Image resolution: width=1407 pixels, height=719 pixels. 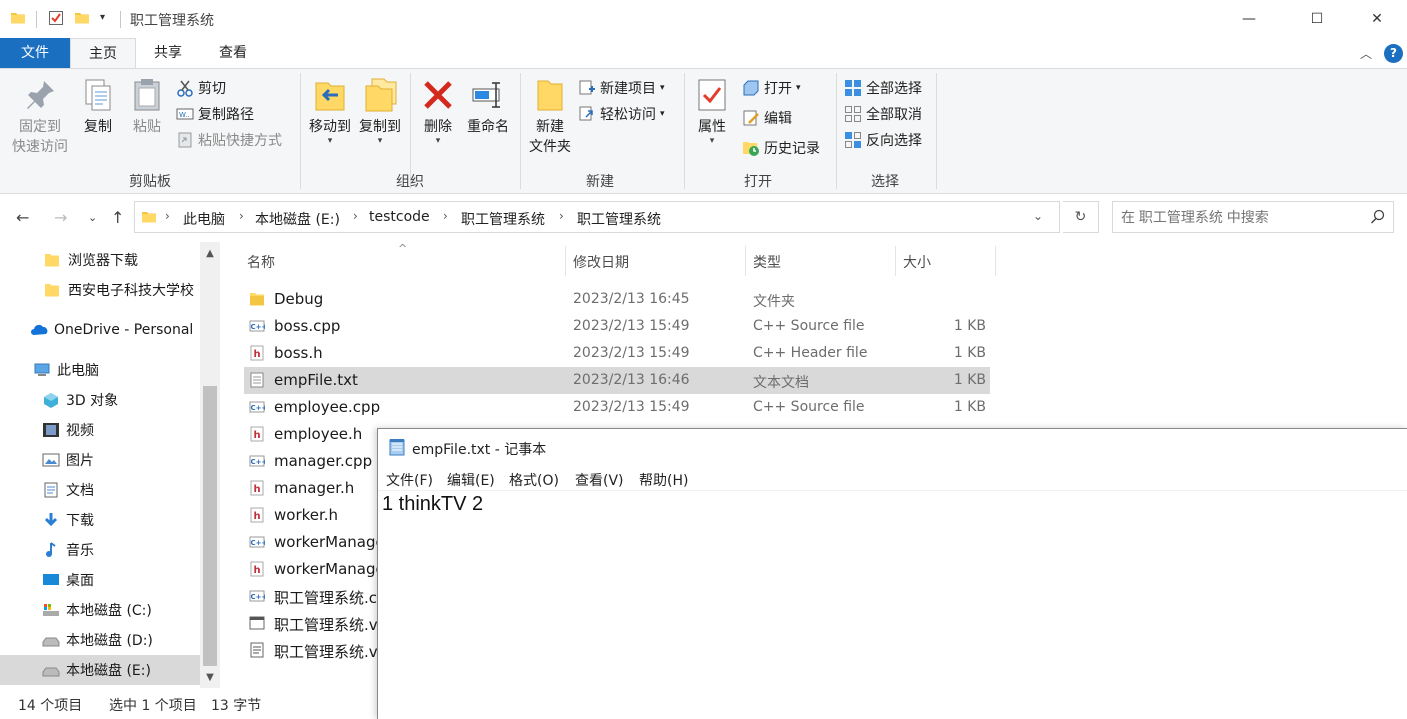 I want to click on nav-item-drive-e: 本地磁盘 (E:), so click(x=100, y=670).